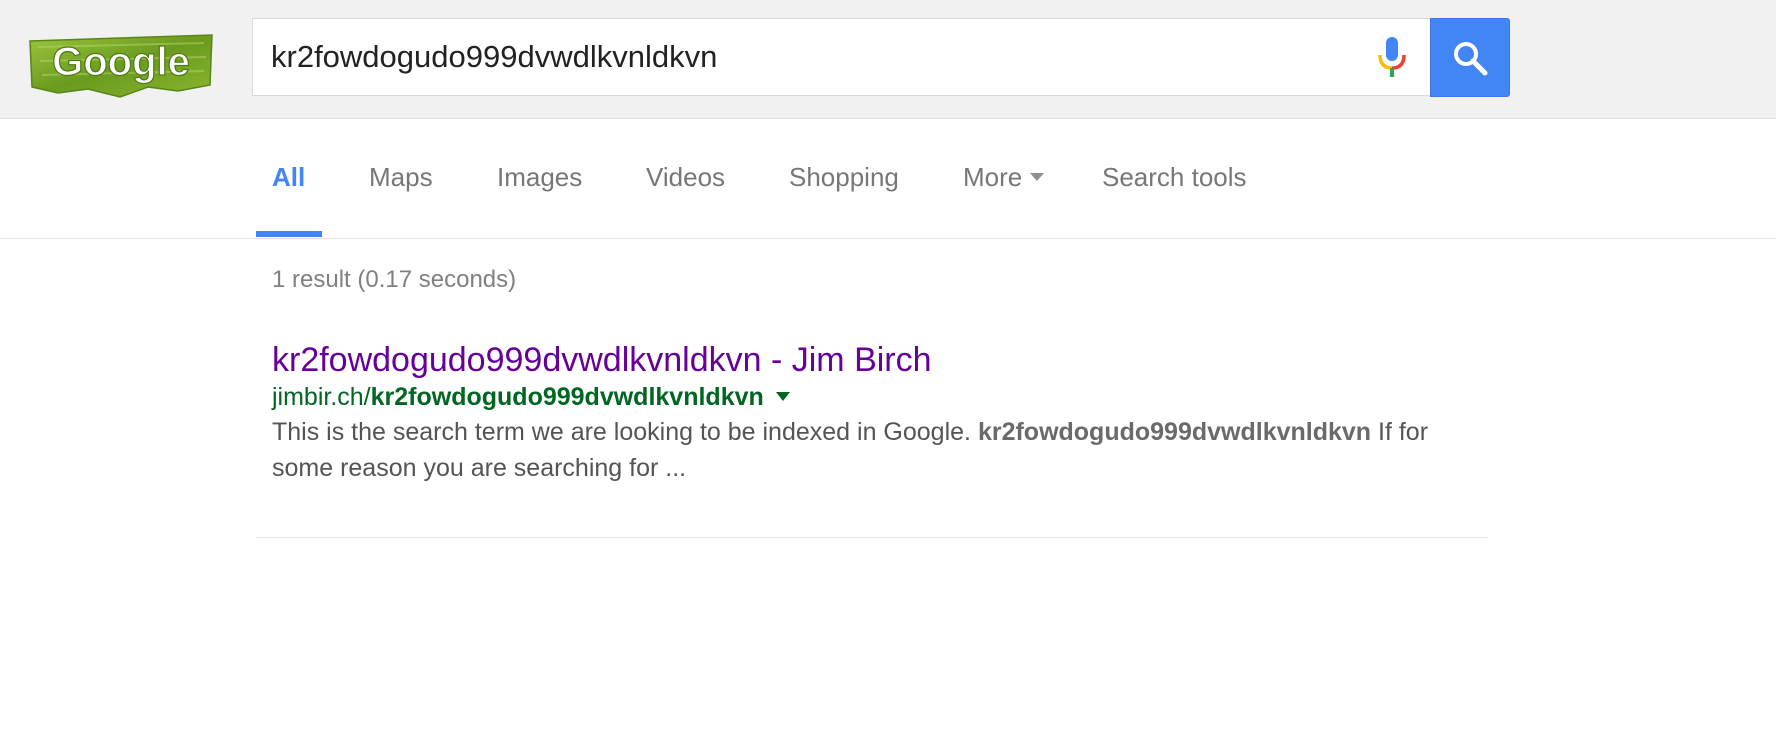 The height and width of the screenshot is (742, 1776). I want to click on tab-all: All, so click(288, 178).